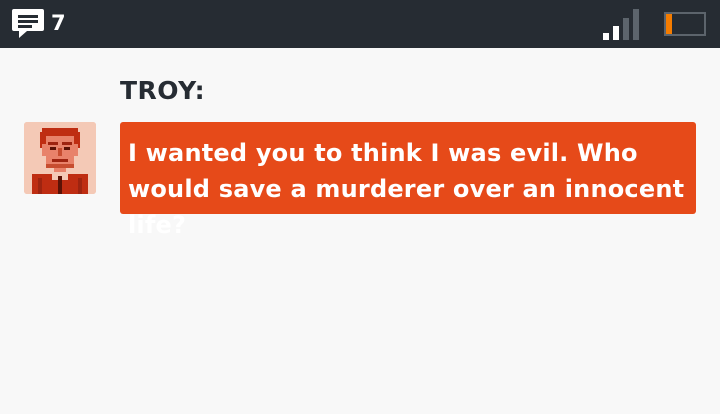 Image resolution: width=720 pixels, height=414 pixels. What do you see at coordinates (163, 90) in the screenshot?
I see `speaker-name: TROY:` at bounding box center [163, 90].